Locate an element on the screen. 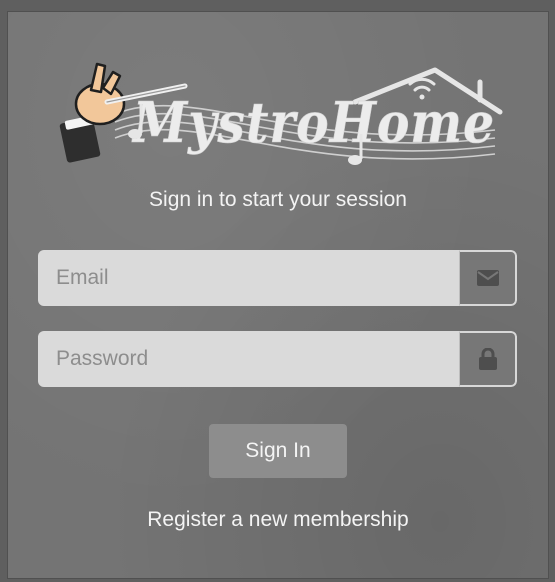 The width and height of the screenshot is (555, 582). password-field-group is located at coordinates (277, 359).